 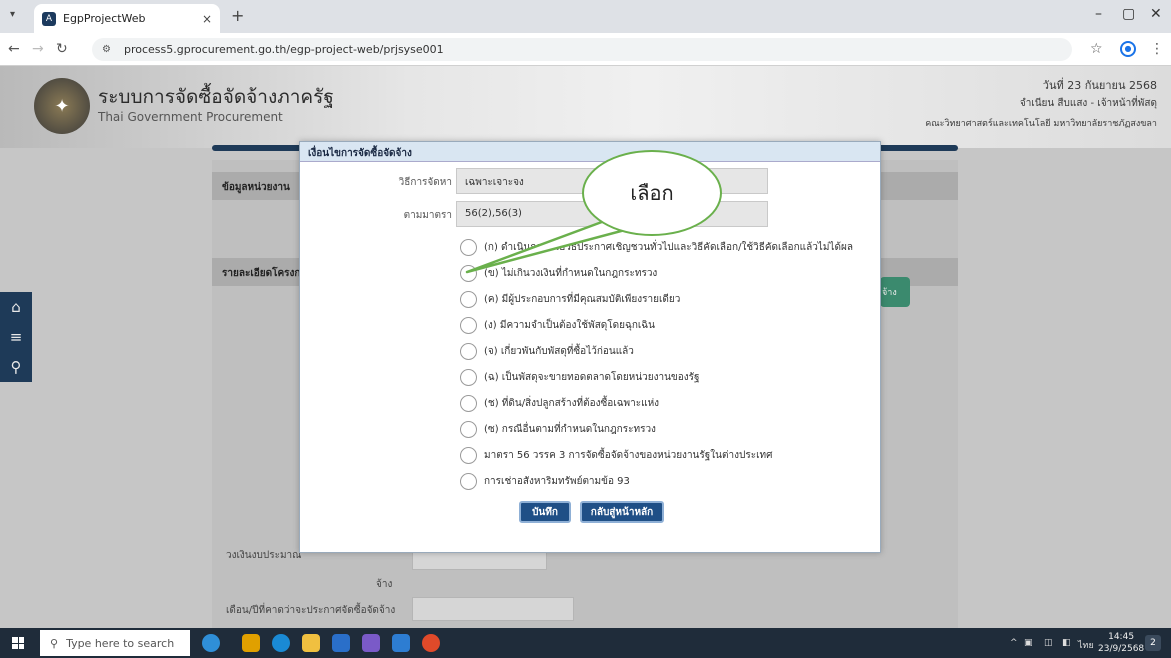 I want to click on callout-bubble: เลือก, so click(x=652, y=193).